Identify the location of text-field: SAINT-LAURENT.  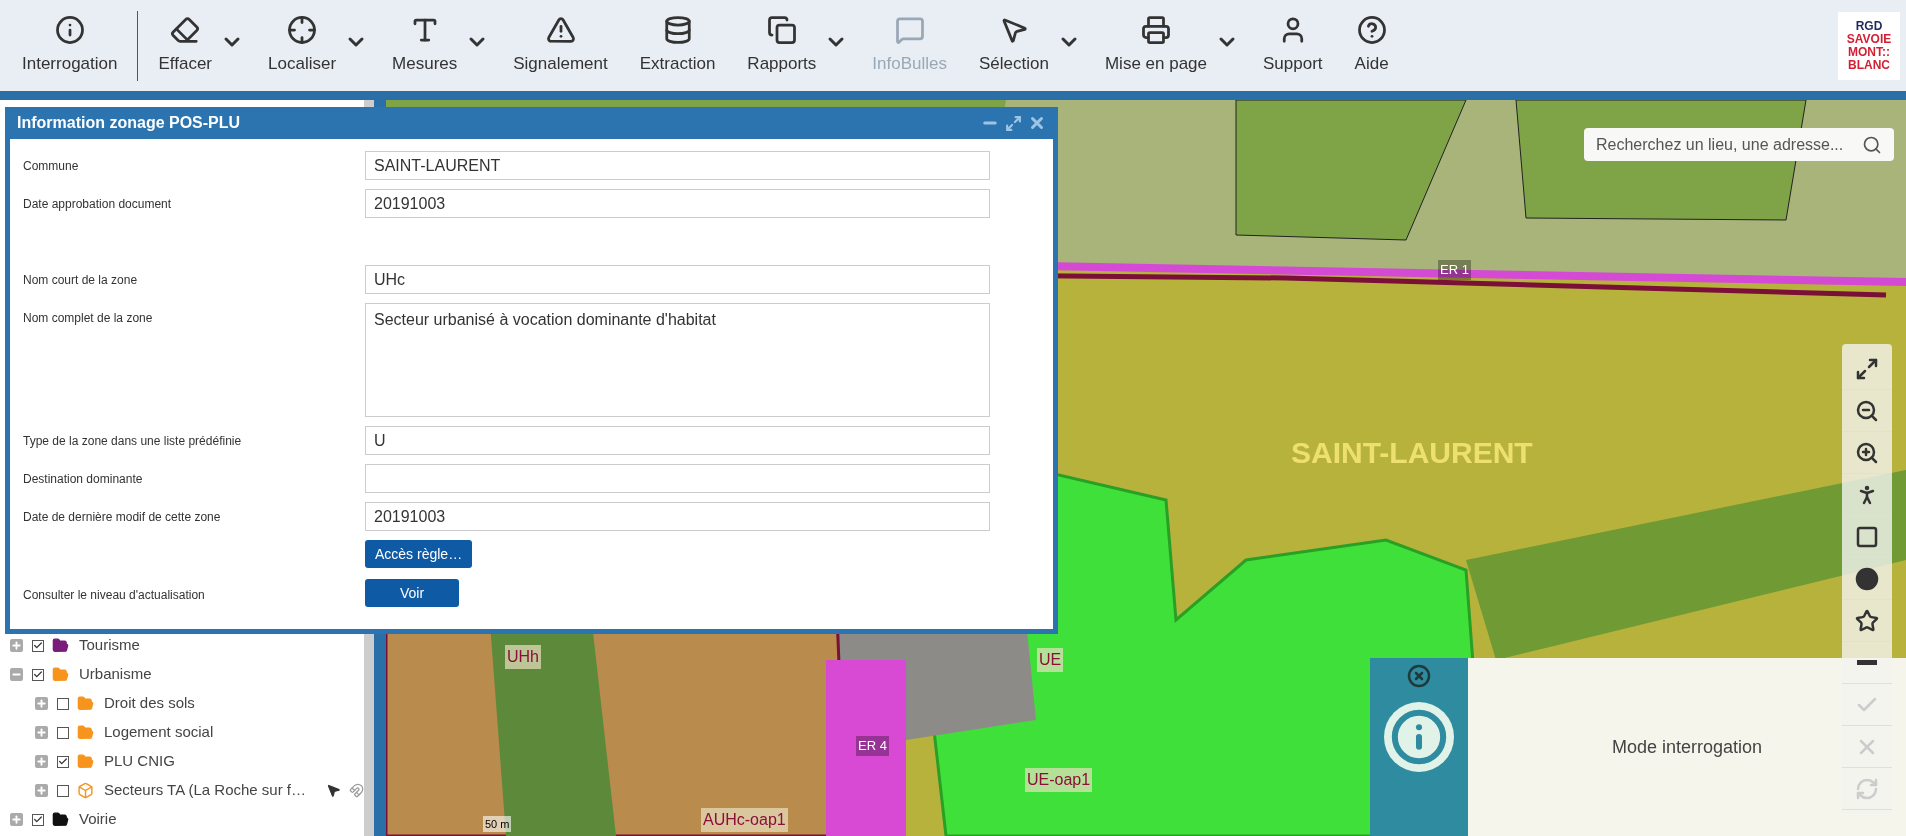
(677, 165).